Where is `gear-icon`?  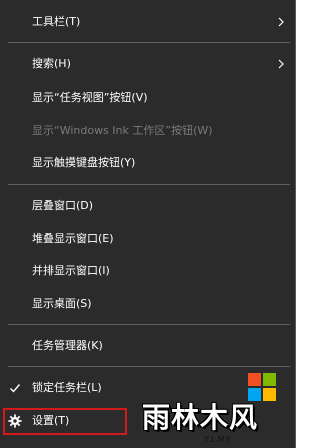 gear-icon is located at coordinates (15, 421).